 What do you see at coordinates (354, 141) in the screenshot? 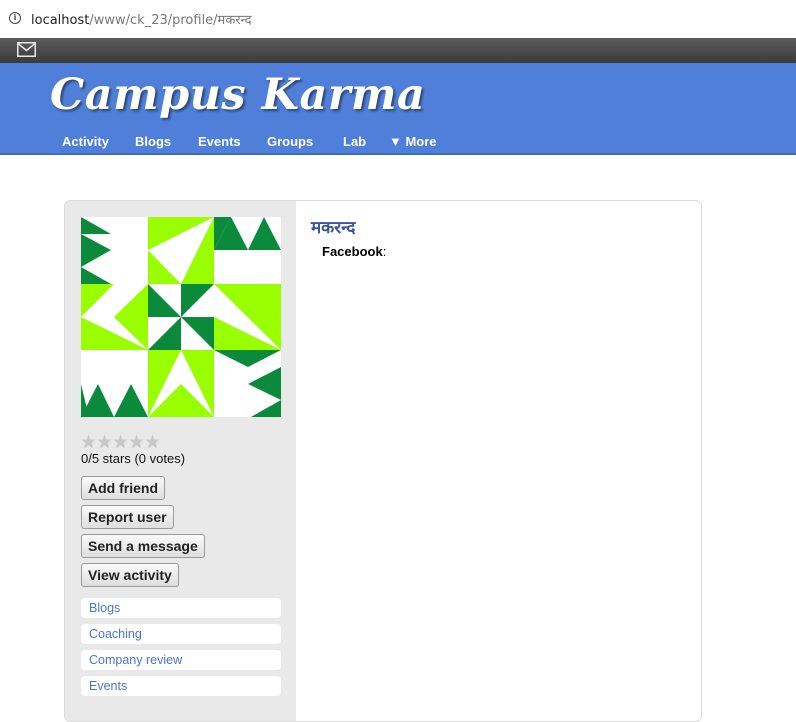
I see `nav-lab: Lab` at bounding box center [354, 141].